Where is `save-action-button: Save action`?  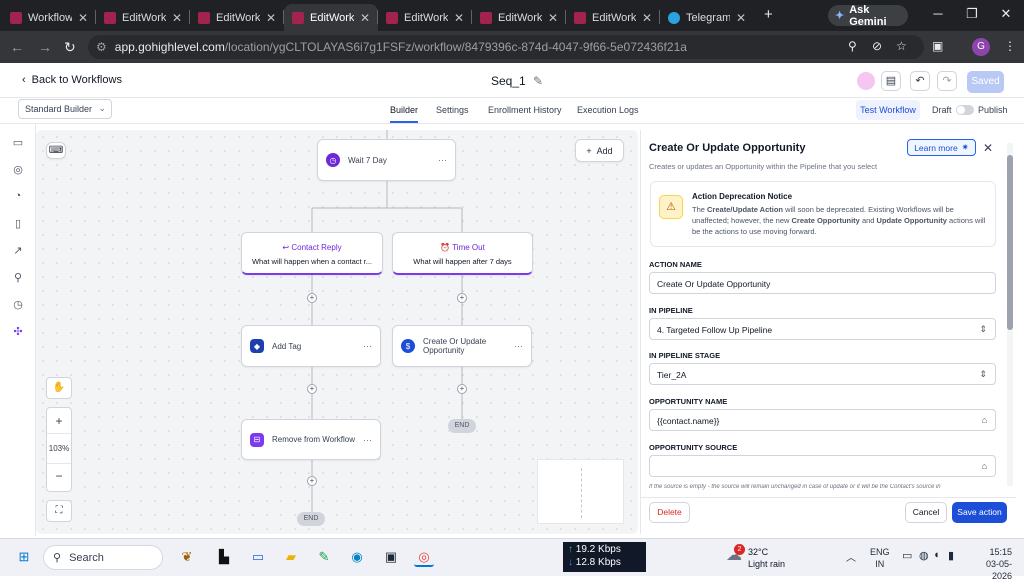 save-action-button: Save action is located at coordinates (979, 512).